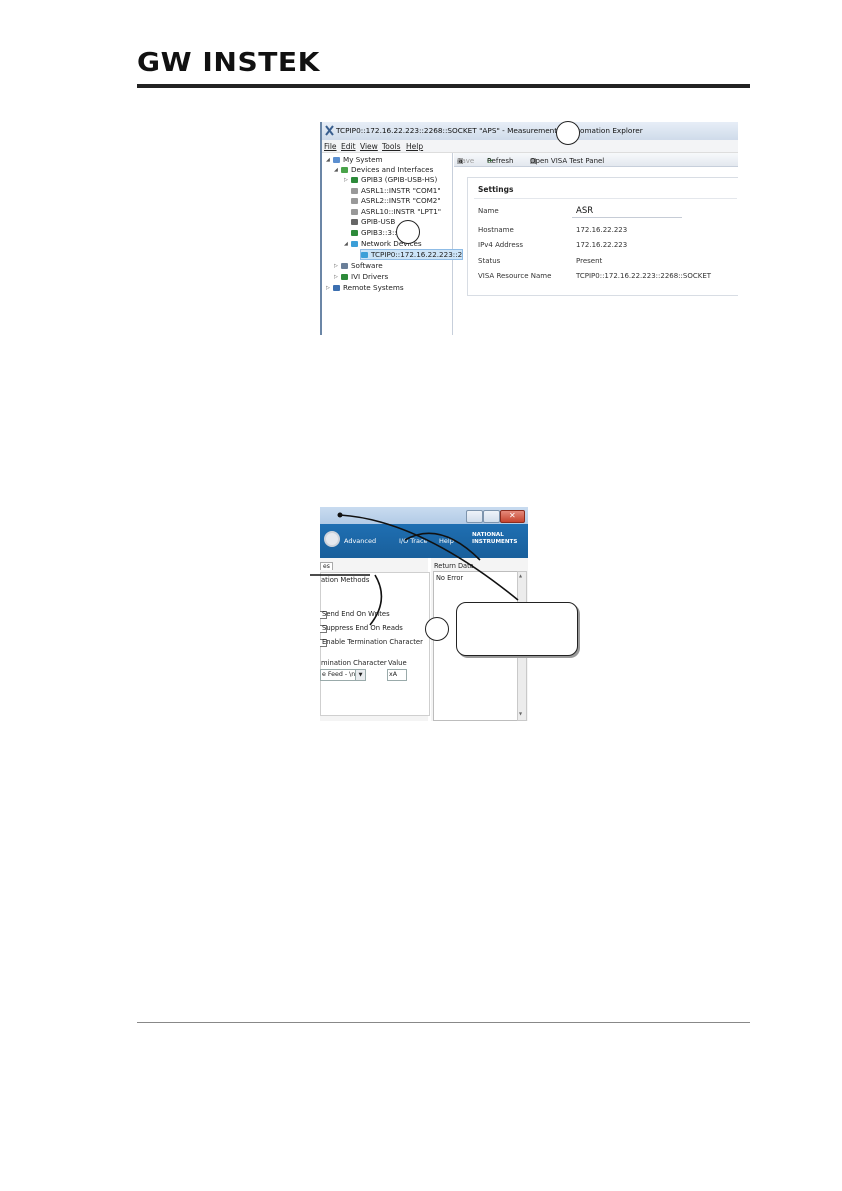 The width and height of the screenshot is (842, 1191). Describe the element at coordinates (530, 146) in the screenshot. I see `menu-bar: File Edit View Tools Help` at that location.